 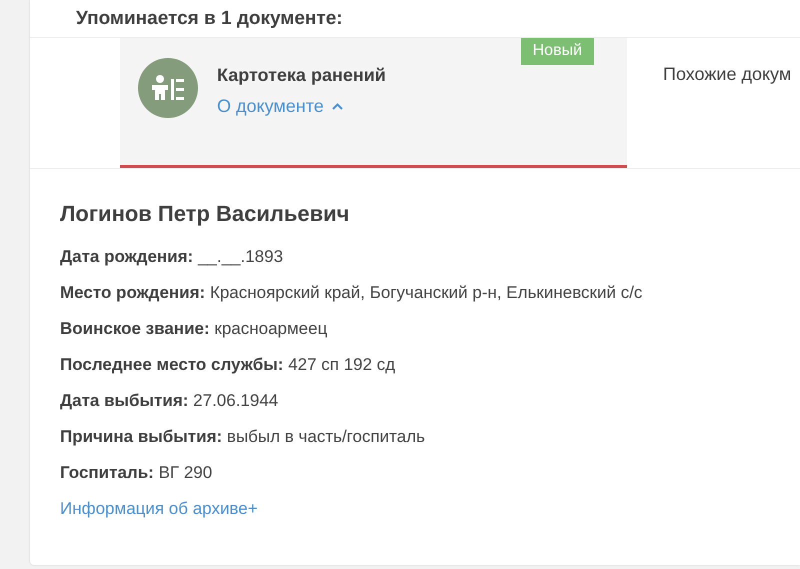 I want to click on info-field: Госпиталь: ВГ 290, so click(x=430, y=473).